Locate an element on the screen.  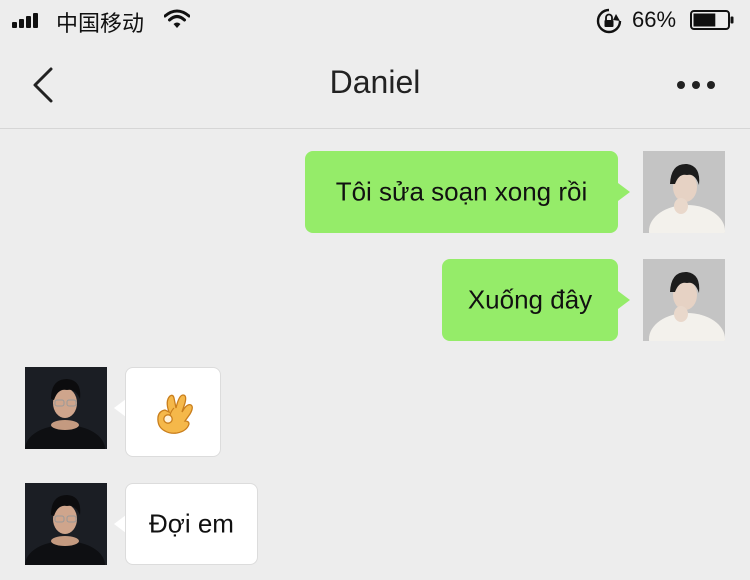
battery-icon is located at coordinates (712, 20).